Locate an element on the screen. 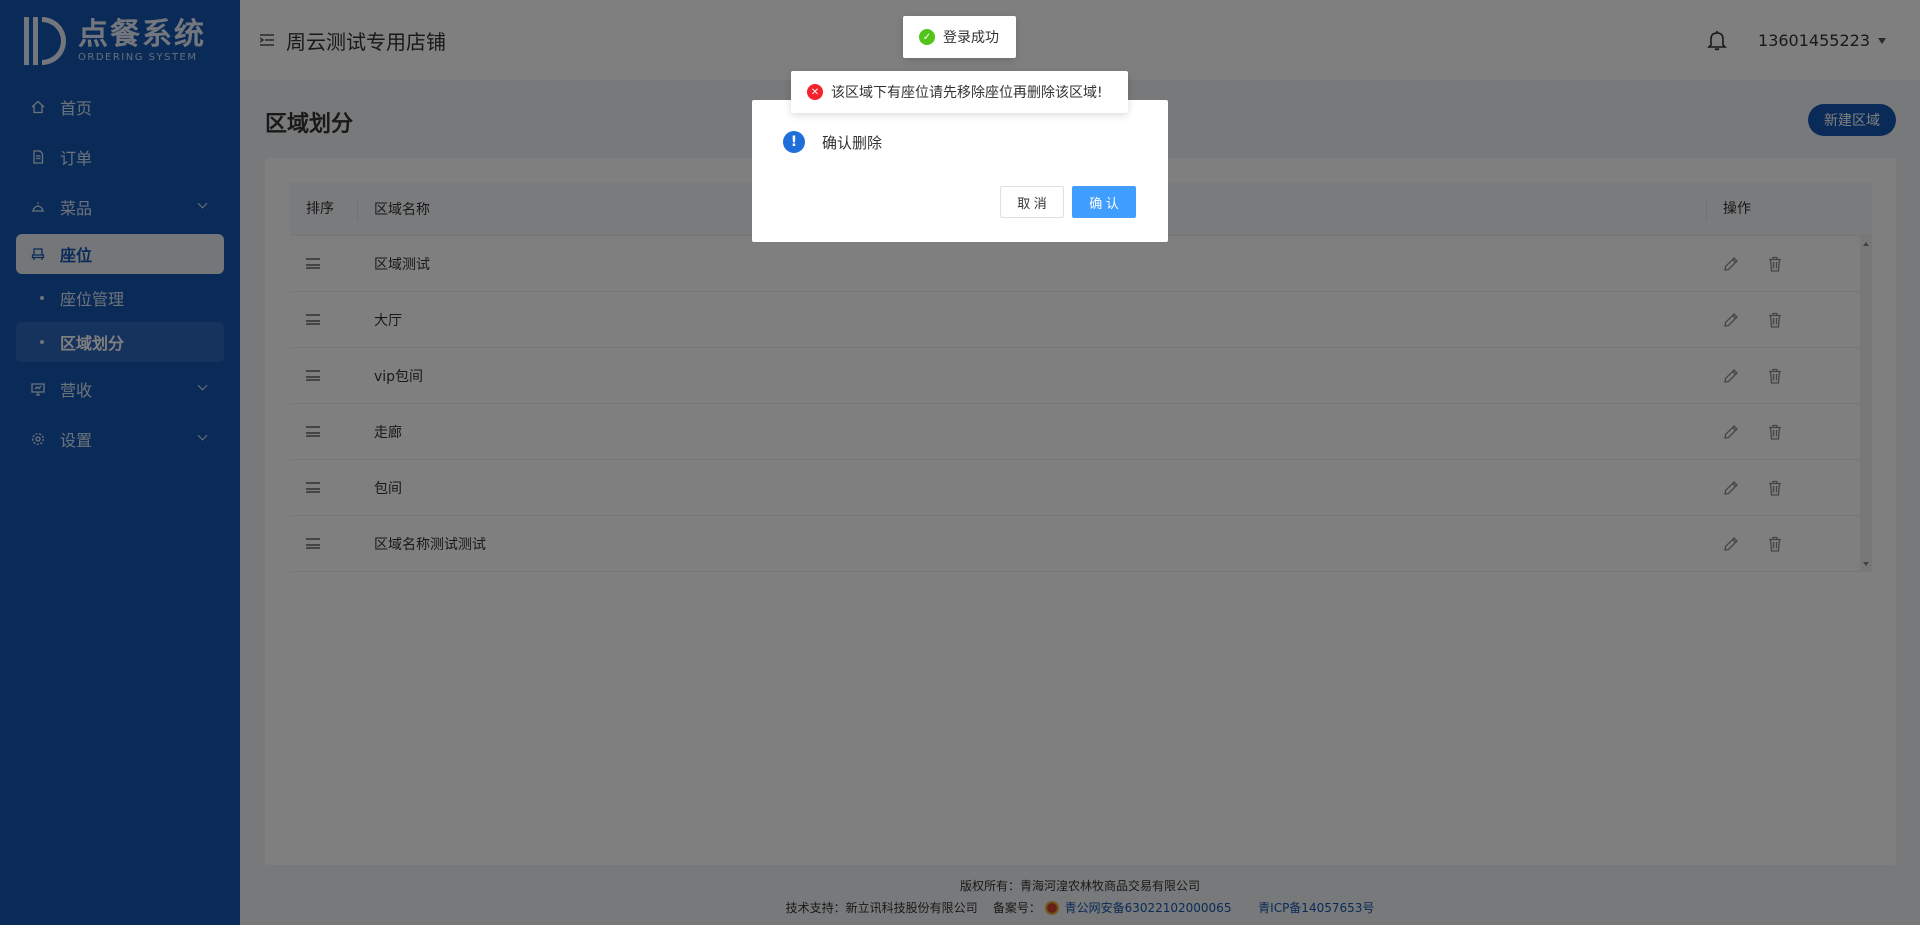 The image size is (1920, 925). dialog-message: 确认删除 is located at coordinates (852, 143).